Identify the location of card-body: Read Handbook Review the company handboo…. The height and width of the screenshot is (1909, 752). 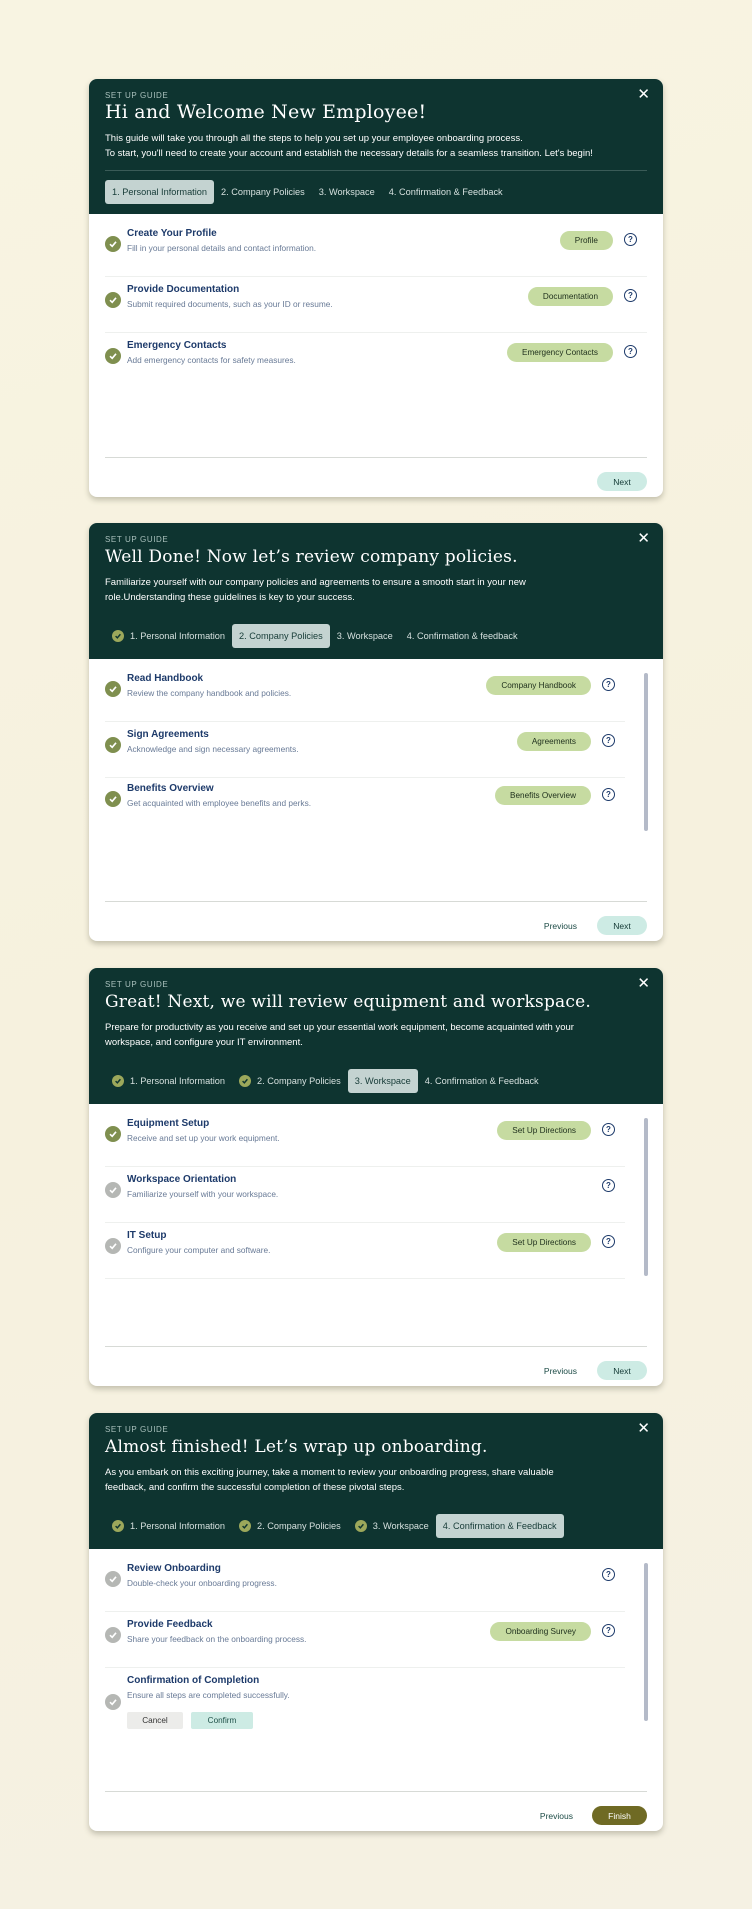
(376, 800).